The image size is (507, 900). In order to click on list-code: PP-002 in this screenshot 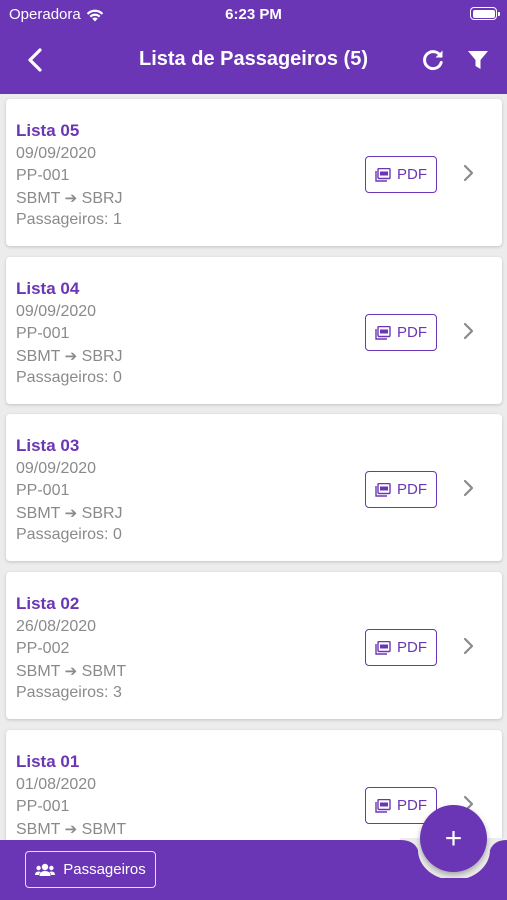, I will do `click(43, 648)`.